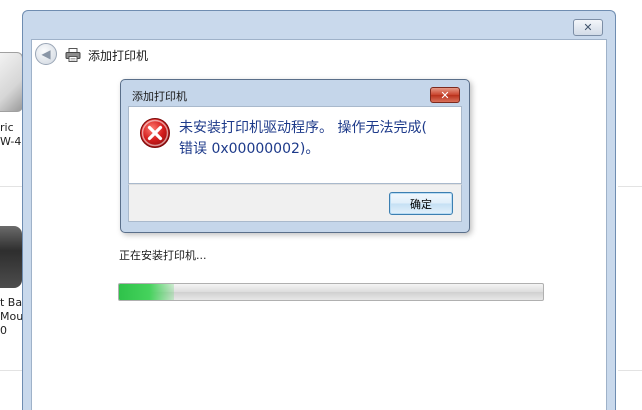 This screenshot has height=410, width=642. I want to click on dialog-footer: 确定, so click(295, 203).